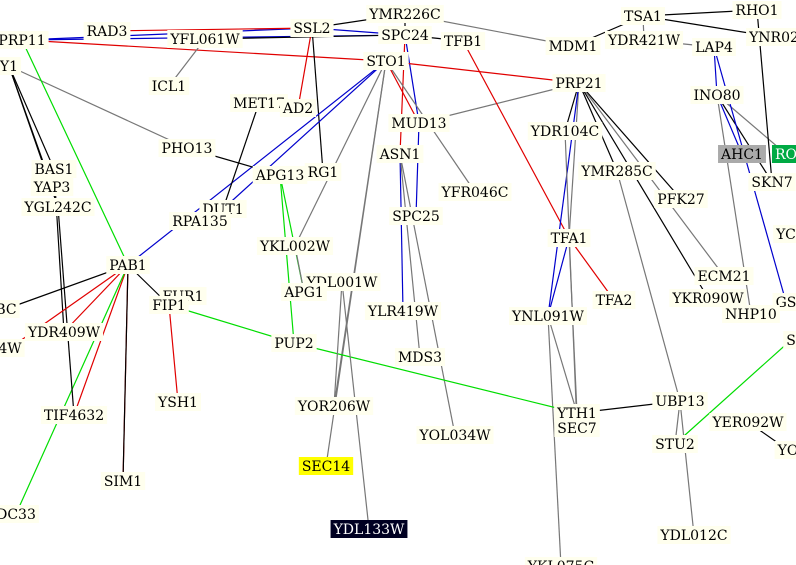 The height and width of the screenshot is (565, 796). I want to click on node-ro: RO, so click(783, 154).